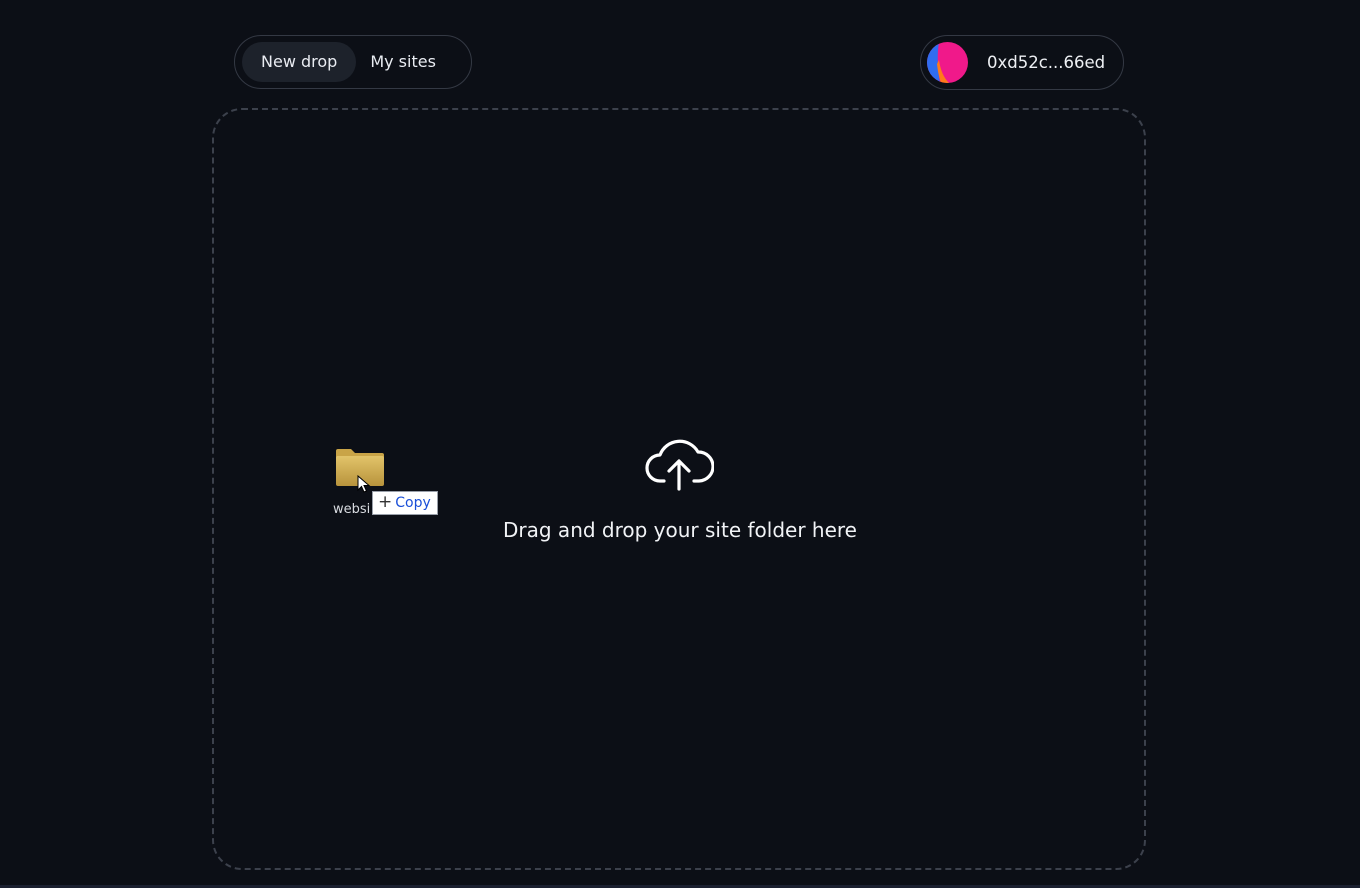  I want to click on copy-badge: + Copy, so click(405, 503).